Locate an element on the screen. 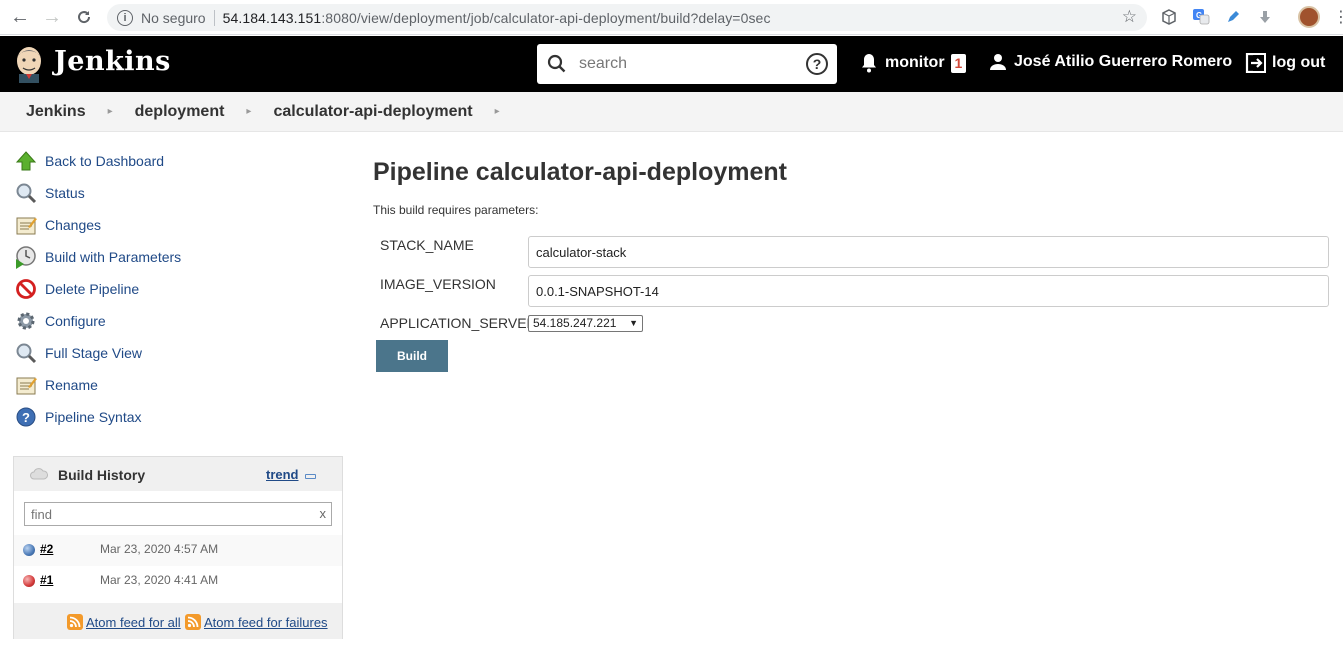  collapse-icon is located at coordinates (310, 476).